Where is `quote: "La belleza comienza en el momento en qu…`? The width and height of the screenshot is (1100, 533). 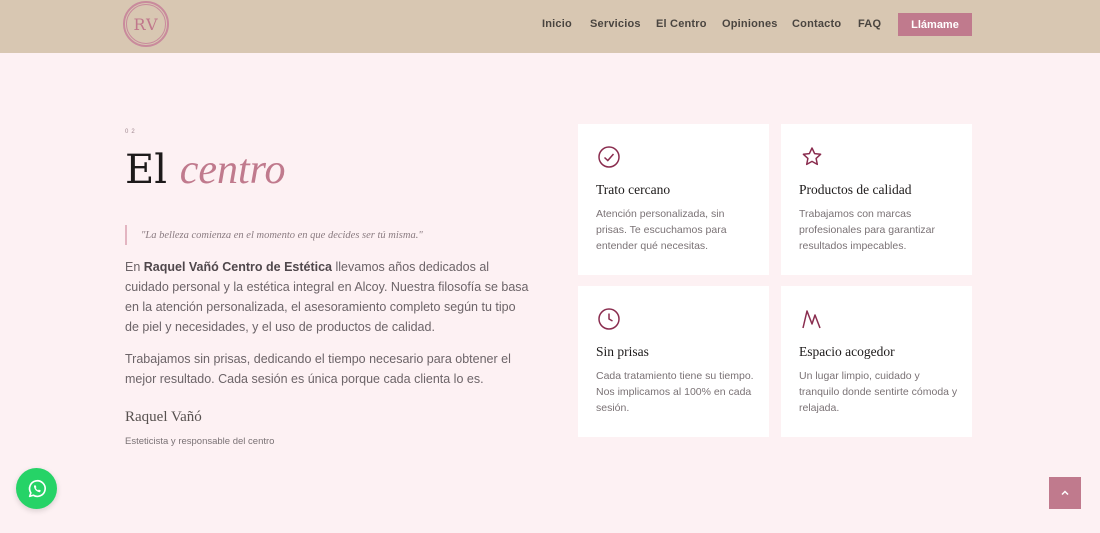
quote: "La belleza comienza en el momento en qu… is located at coordinates (274, 235).